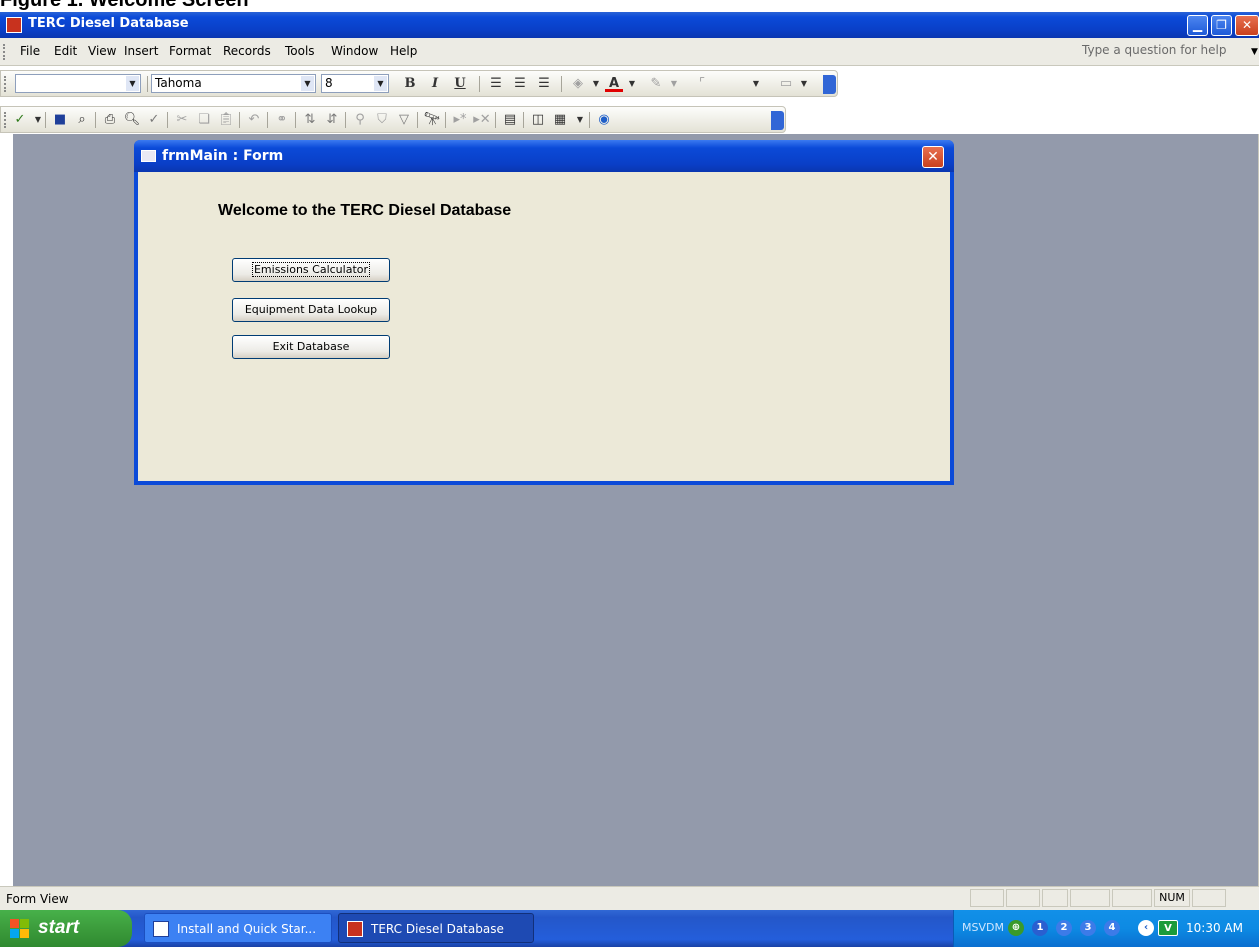 Image resolution: width=1259 pixels, height=947 pixels. Describe the element at coordinates (141, 51) in the screenshot. I see `menu-insert: Insert` at that location.